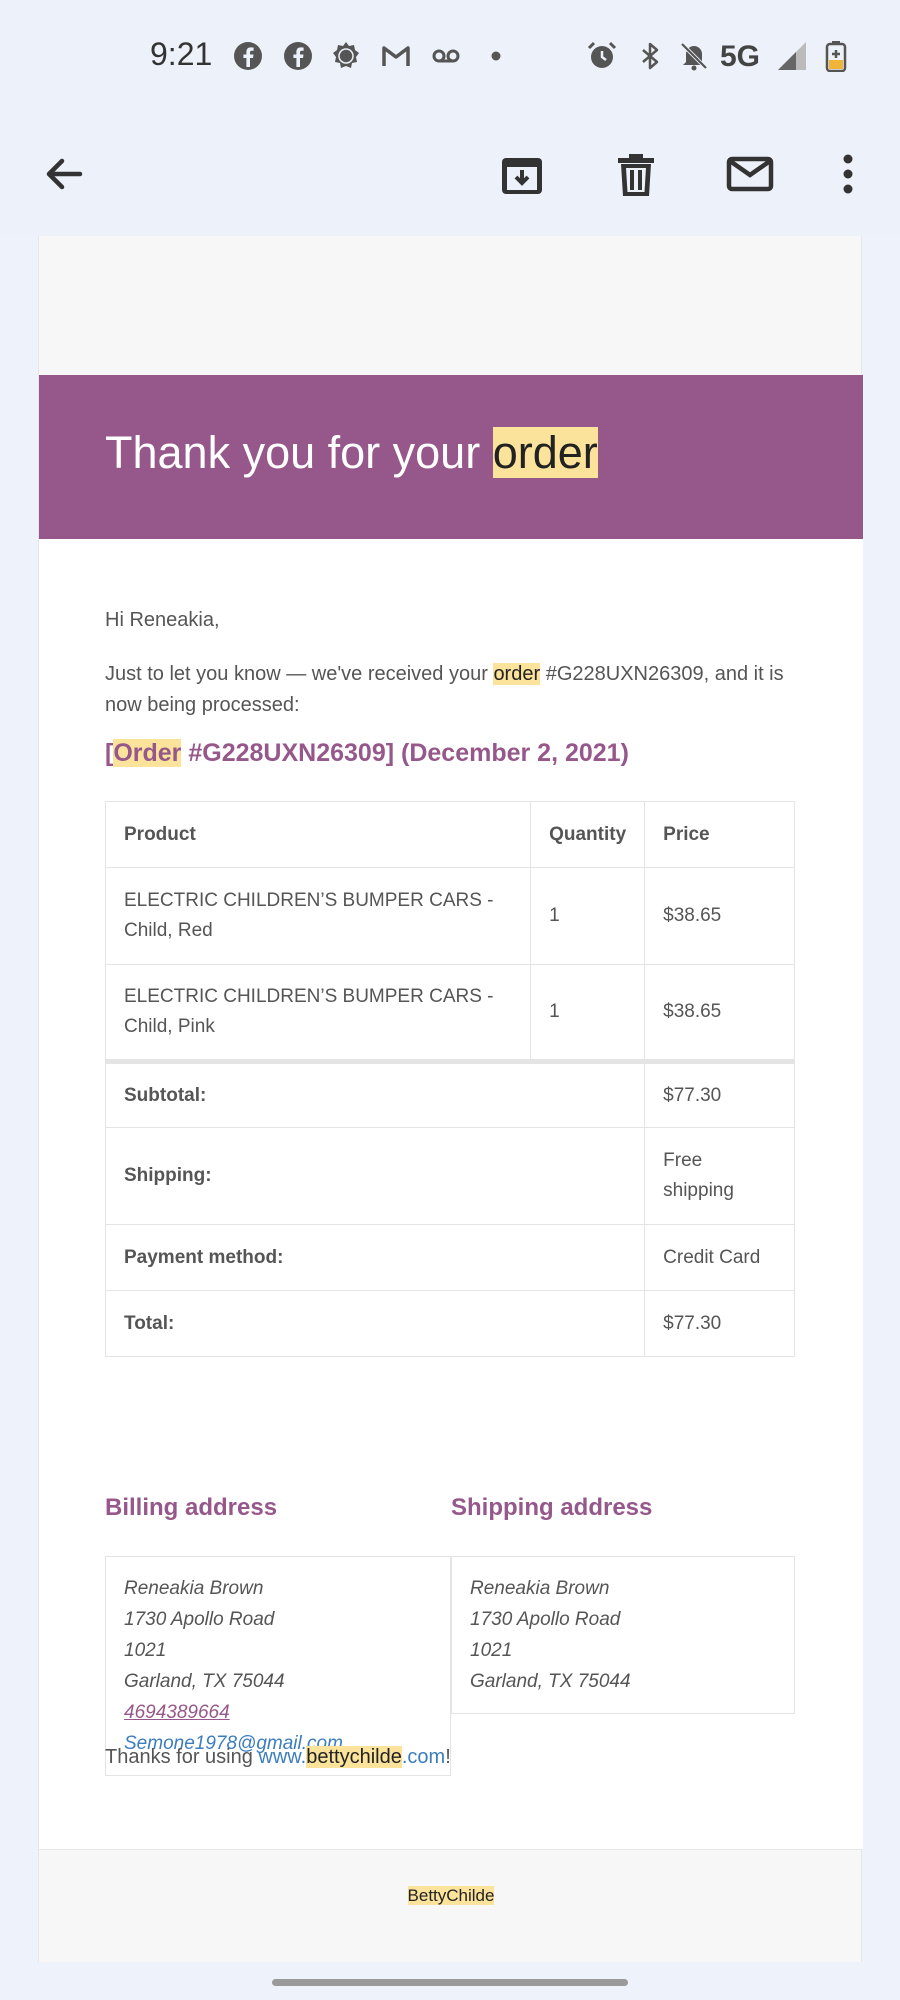 Image resolution: width=900 pixels, height=2000 pixels. I want to click on thanks-text: Thanks for using www.bettychilde.com!, so click(278, 1757).